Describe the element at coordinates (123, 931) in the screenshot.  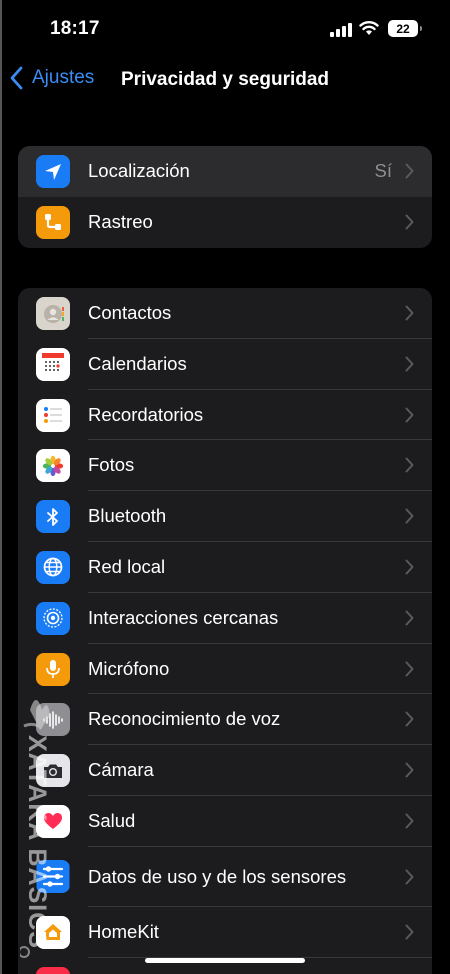
I see `row-label: HomeKit` at that location.